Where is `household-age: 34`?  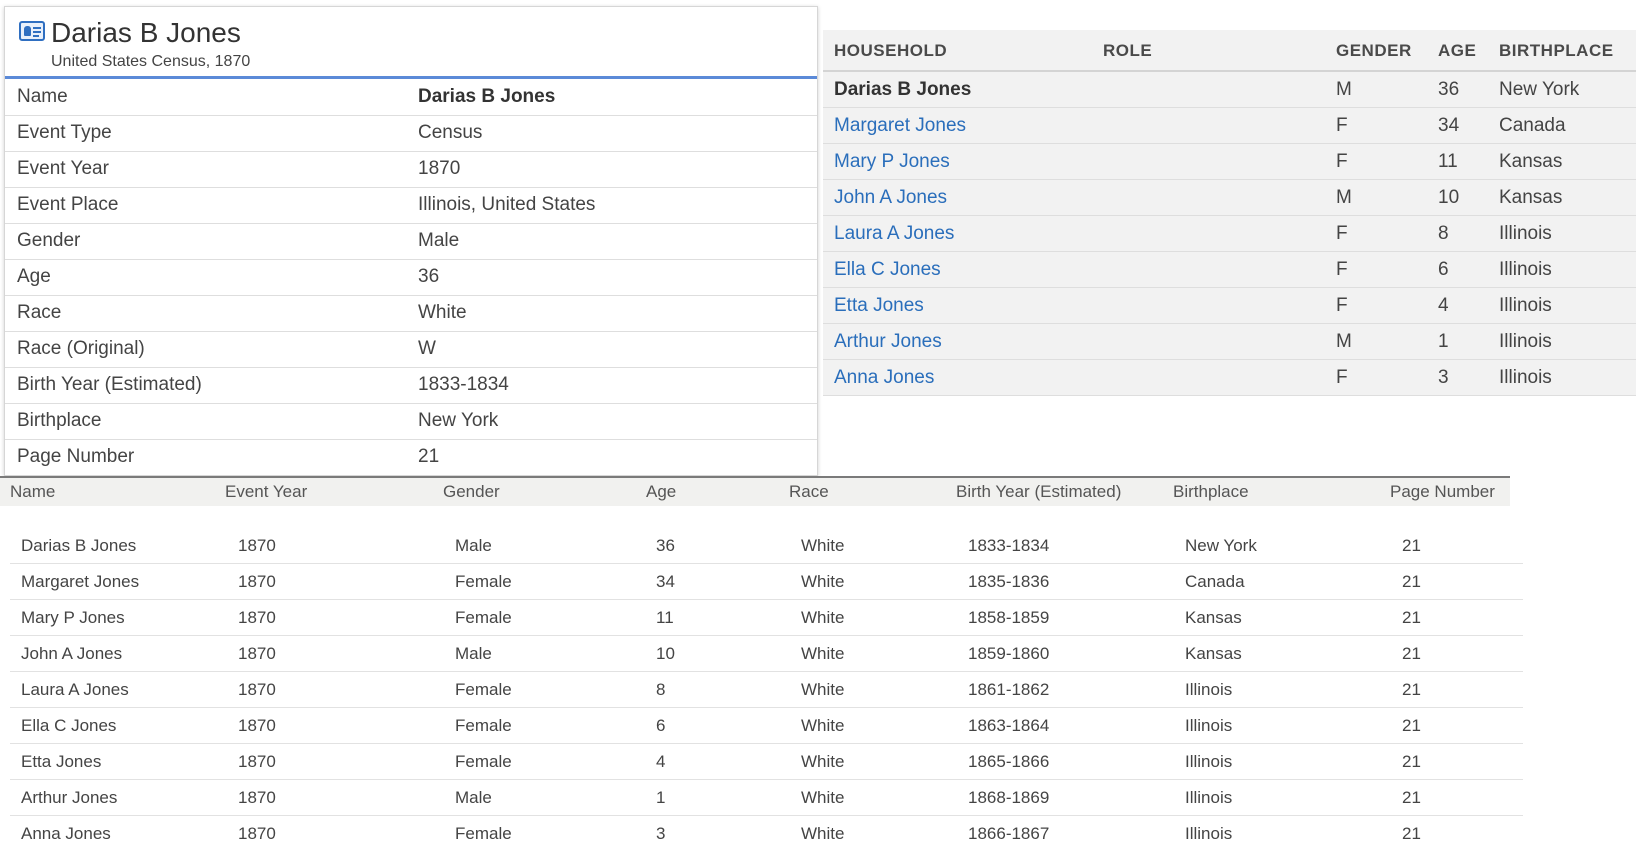
household-age: 34 is located at coordinates (1449, 125).